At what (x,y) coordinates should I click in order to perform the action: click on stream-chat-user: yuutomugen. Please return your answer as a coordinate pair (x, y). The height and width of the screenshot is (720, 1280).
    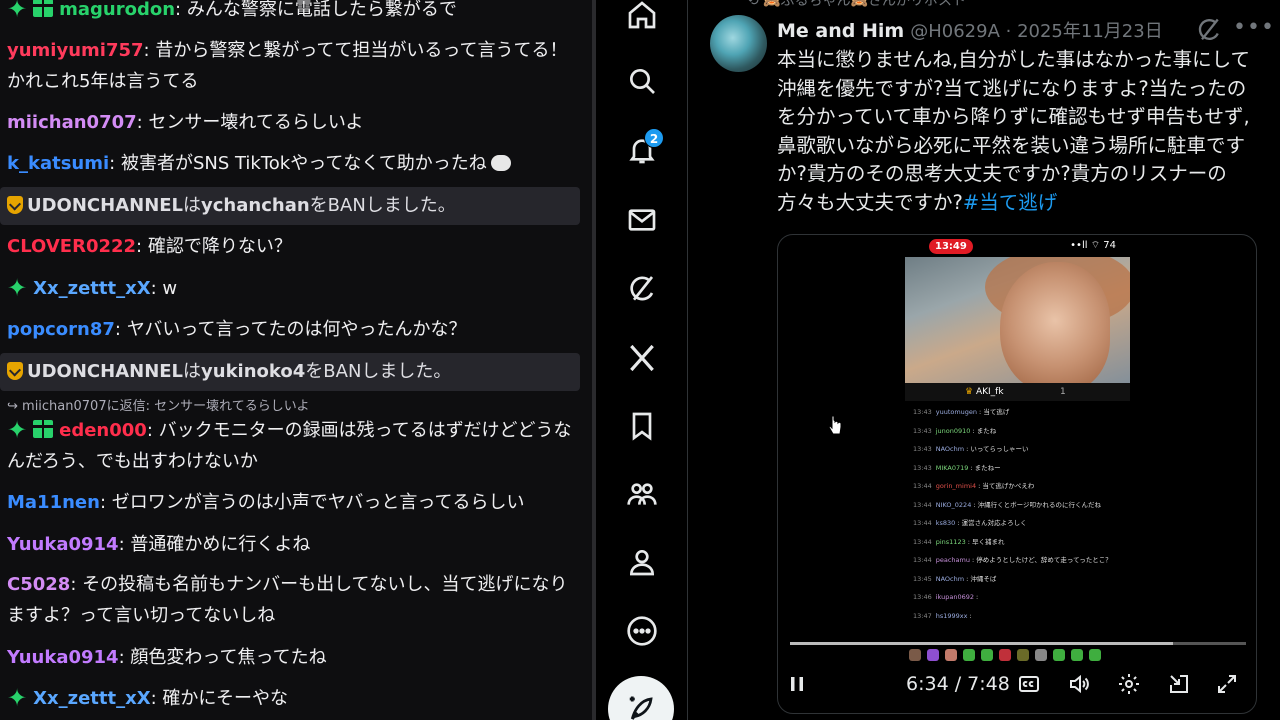
    Looking at the image, I should click on (956, 412).